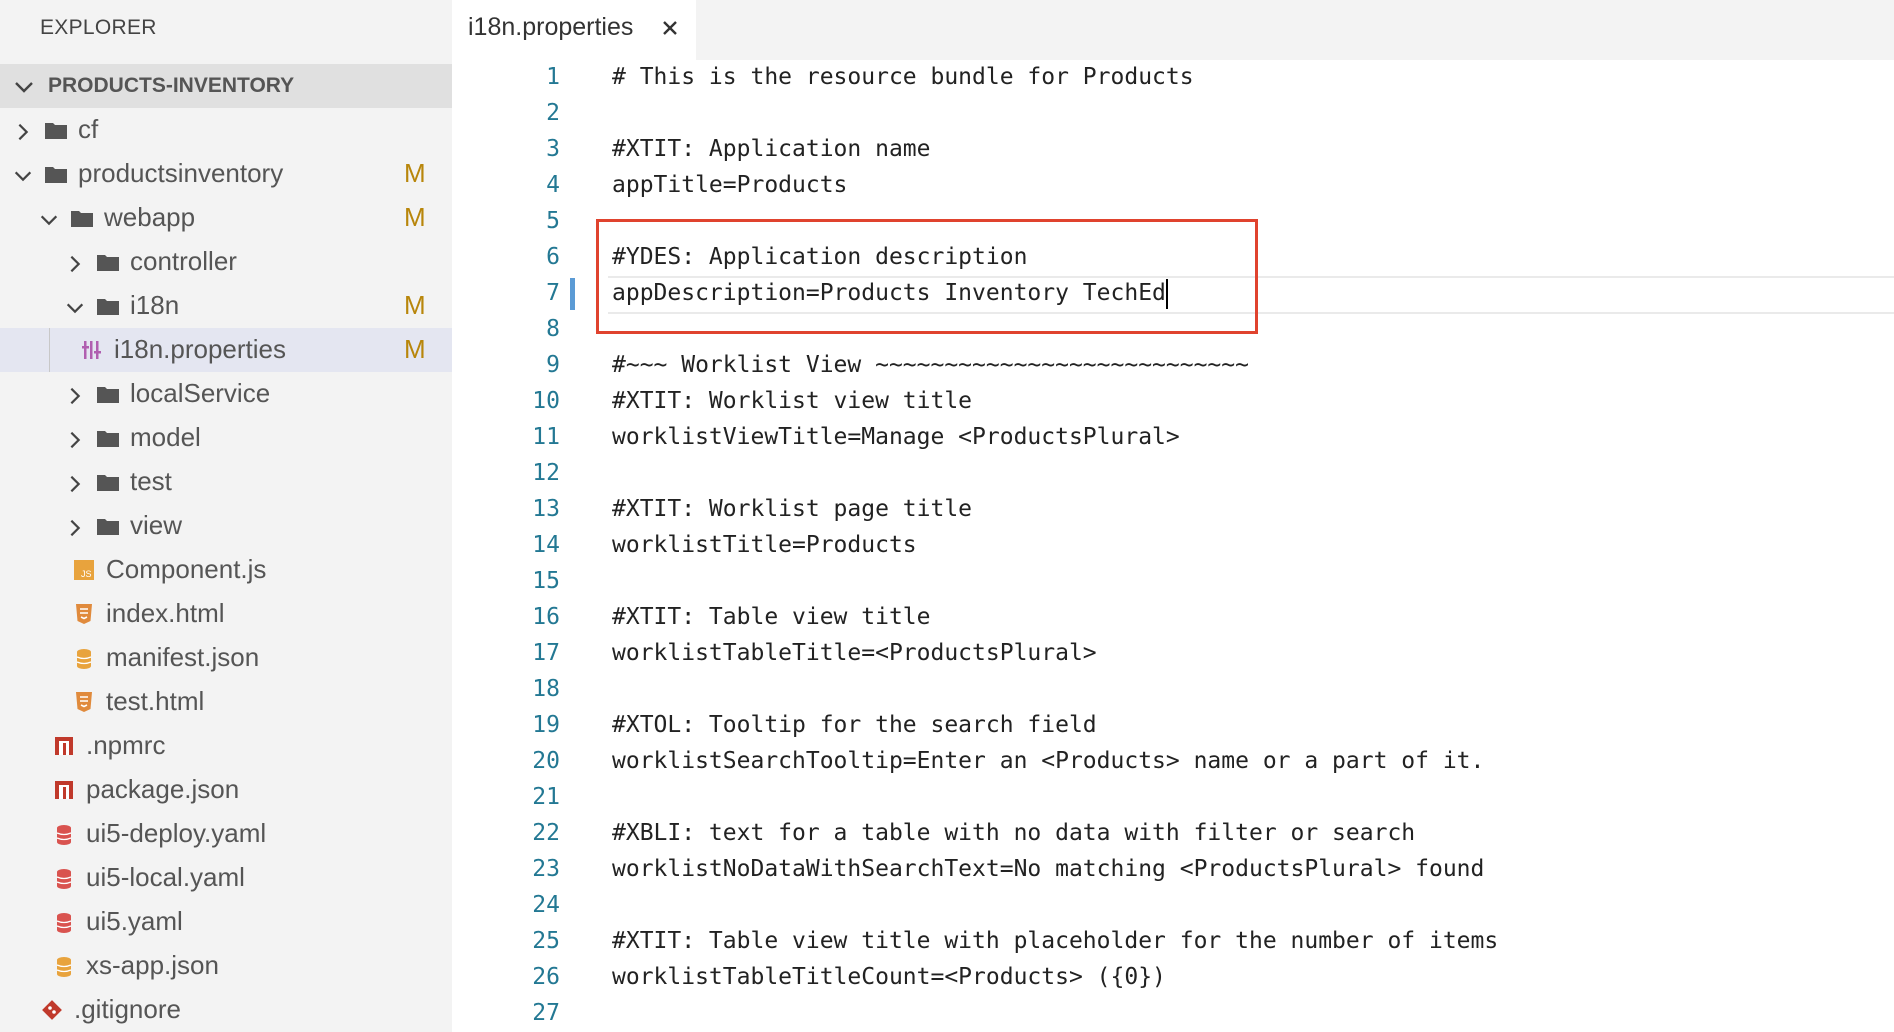  Describe the element at coordinates (546, 509) in the screenshot. I see `line-number: 13` at that location.